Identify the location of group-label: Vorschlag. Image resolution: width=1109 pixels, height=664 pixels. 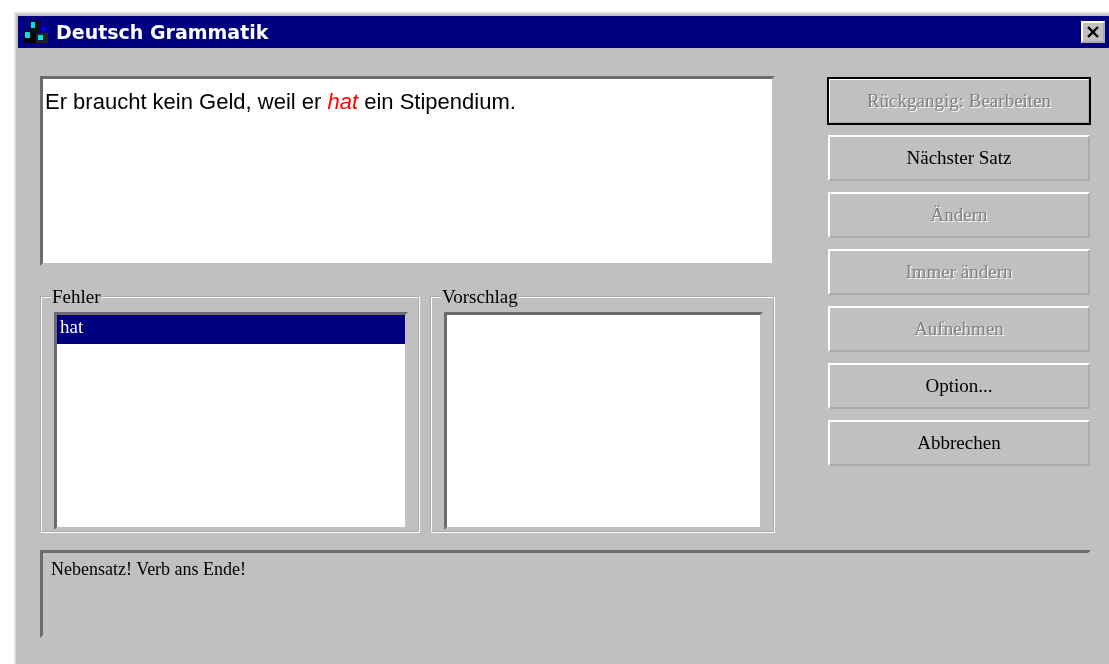
(480, 297).